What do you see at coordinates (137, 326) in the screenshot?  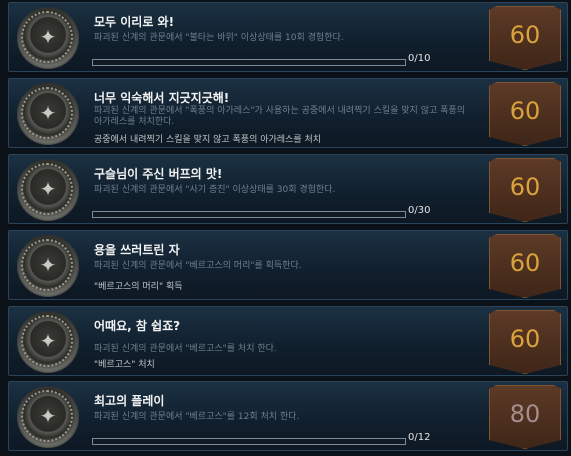 I see `achievement-title: 어때요, 참 쉽죠?` at bounding box center [137, 326].